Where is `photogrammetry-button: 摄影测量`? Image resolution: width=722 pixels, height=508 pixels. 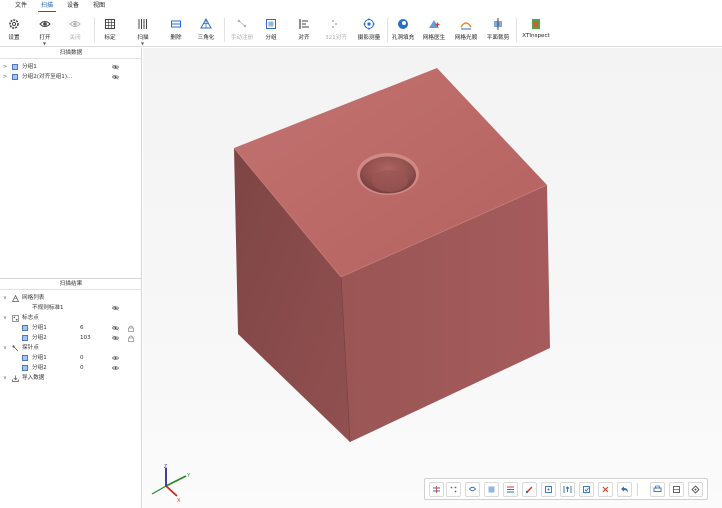
photogrammetry-button: 摄影测量 is located at coordinates (369, 30).